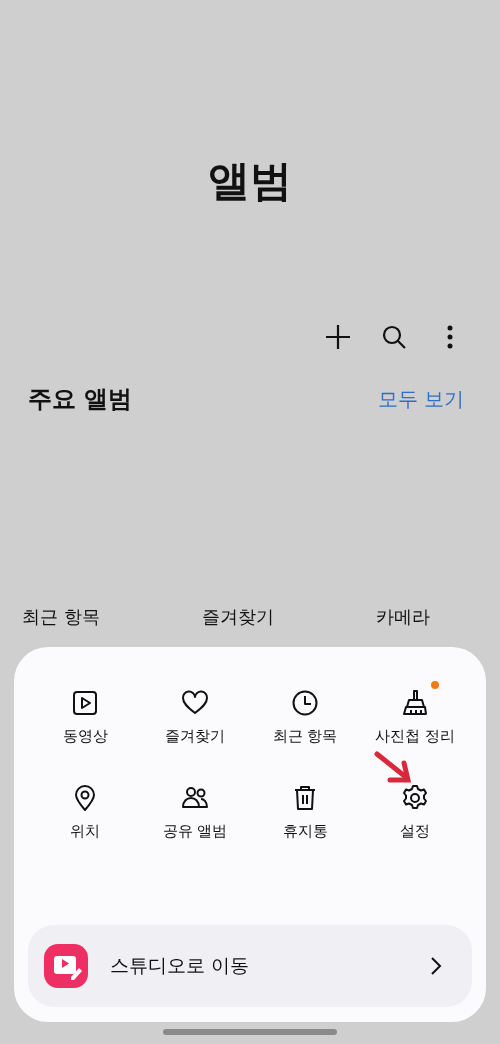 The image size is (500, 1044). Describe the element at coordinates (85, 703) in the screenshot. I see `play-icon` at that location.